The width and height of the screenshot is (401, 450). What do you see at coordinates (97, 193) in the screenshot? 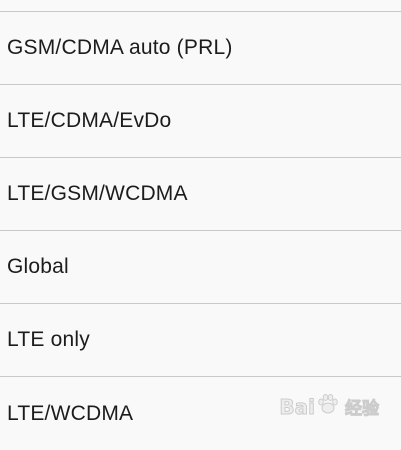
I see `option-label: LTE/GSM/WCDMA` at bounding box center [97, 193].